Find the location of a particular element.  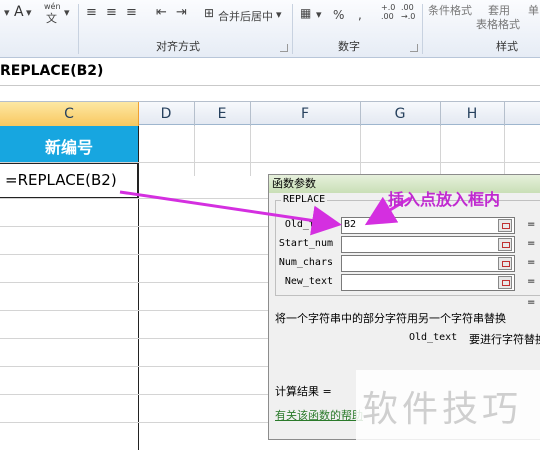

arrow-cell-to-input is located at coordinates (230, 213).